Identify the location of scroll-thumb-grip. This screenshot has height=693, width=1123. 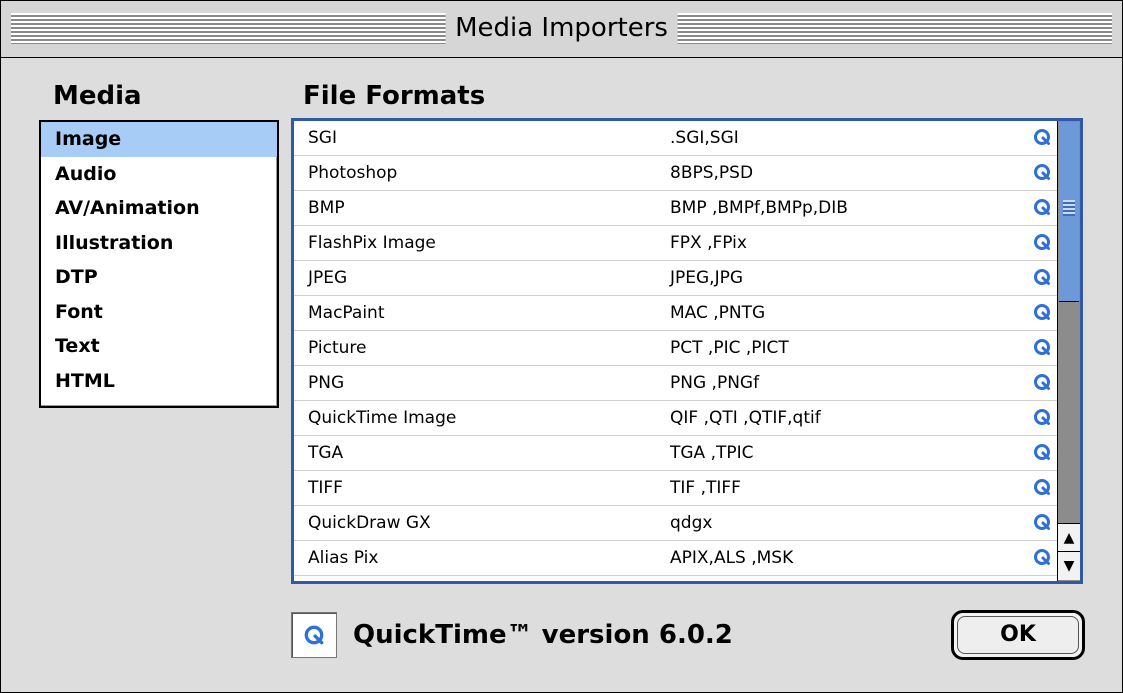
(1069, 208).